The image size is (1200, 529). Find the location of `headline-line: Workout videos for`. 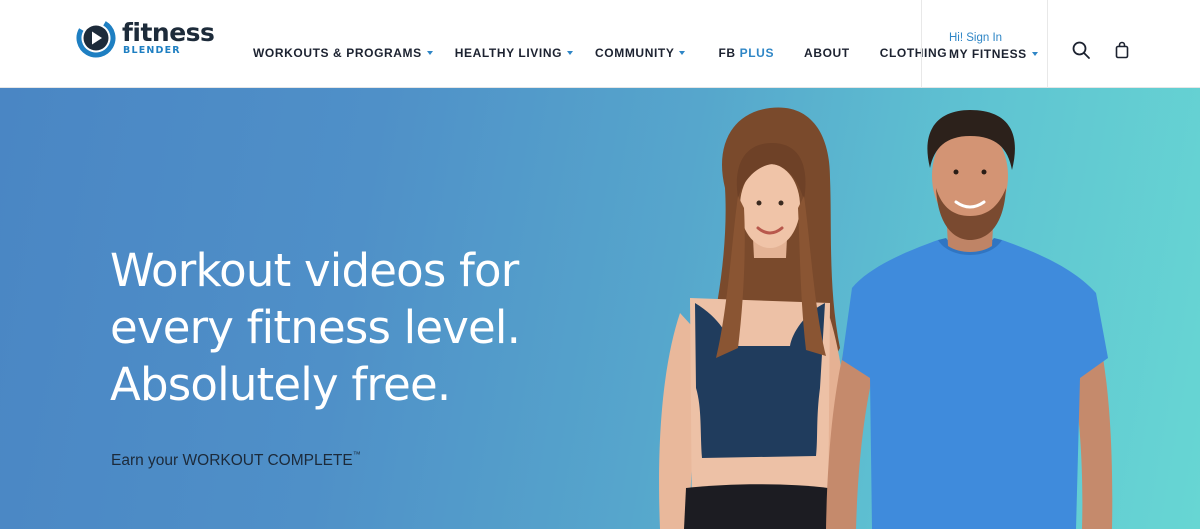

headline-line: Workout videos for is located at coordinates (314, 270).